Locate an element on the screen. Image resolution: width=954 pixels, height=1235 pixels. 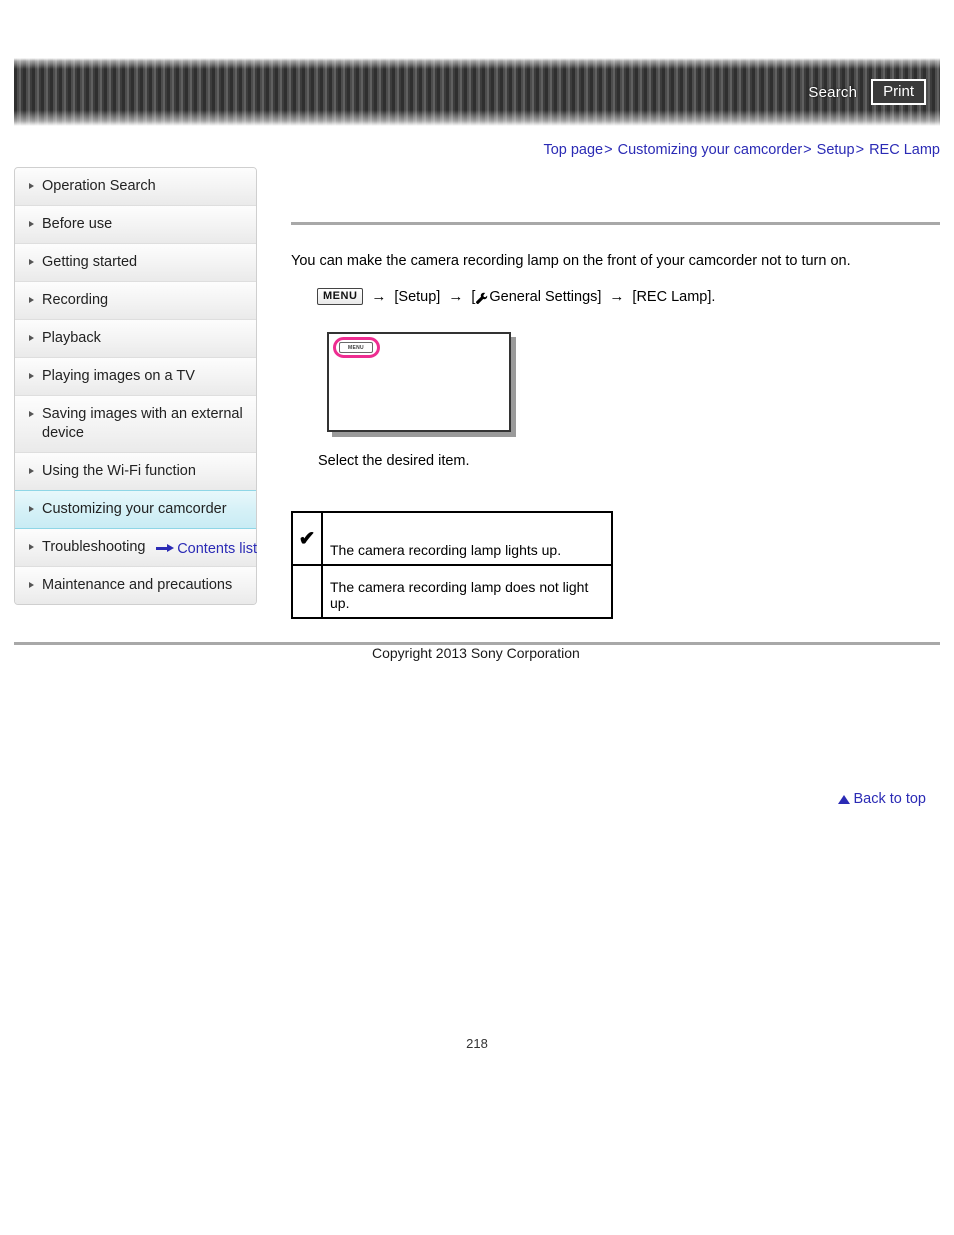
contents-list-link: Contents list is located at coordinates (206, 549).